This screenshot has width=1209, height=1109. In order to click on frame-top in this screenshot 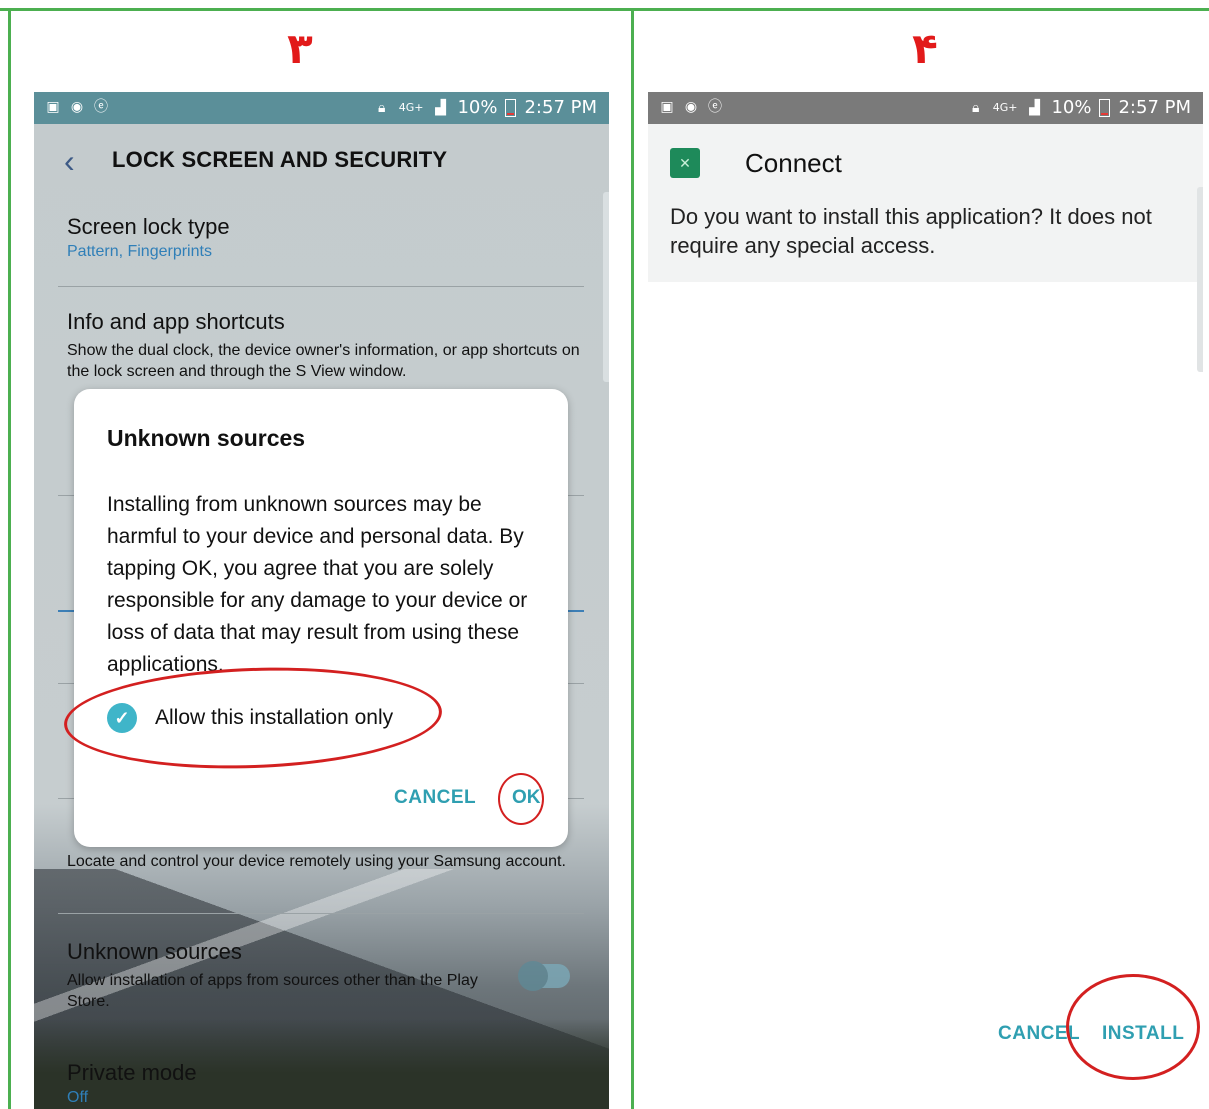, I will do `click(604, 9)`.